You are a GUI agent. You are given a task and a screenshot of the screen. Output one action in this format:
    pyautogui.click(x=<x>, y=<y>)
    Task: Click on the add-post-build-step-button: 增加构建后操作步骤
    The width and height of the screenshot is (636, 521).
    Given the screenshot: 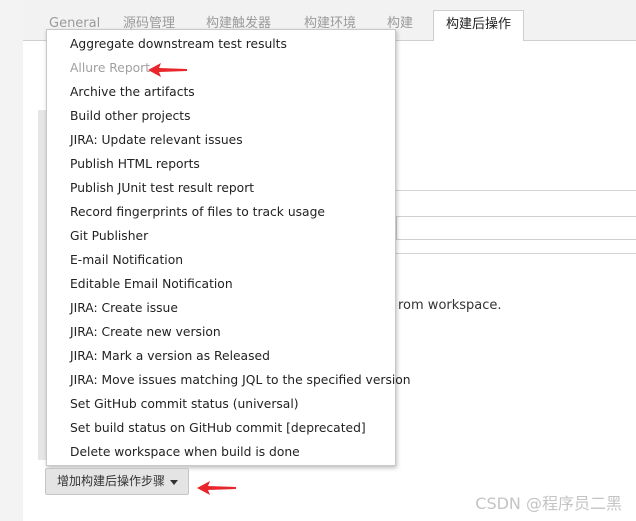 What is the action you would take?
    pyautogui.click(x=117, y=481)
    